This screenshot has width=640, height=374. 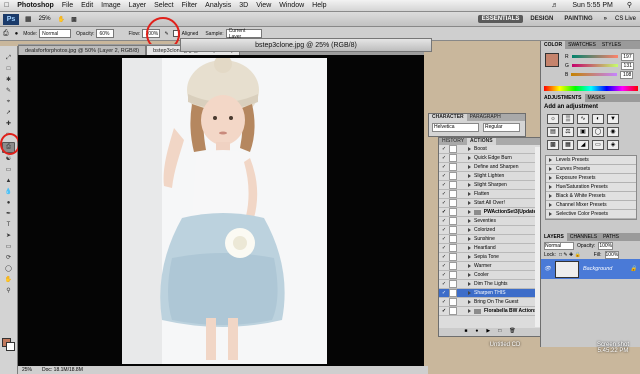 I want to click on pen-tool-icon: ✒, so click(x=8, y=214).